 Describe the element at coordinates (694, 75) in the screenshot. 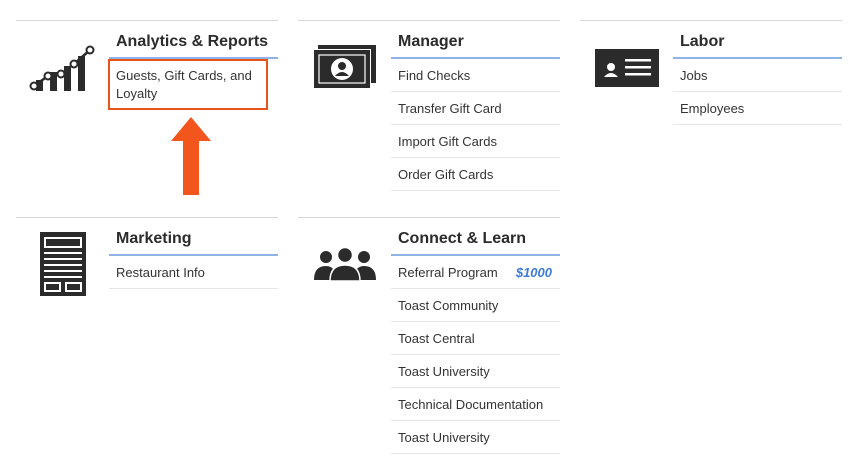

I see `item-label: Jobs` at that location.